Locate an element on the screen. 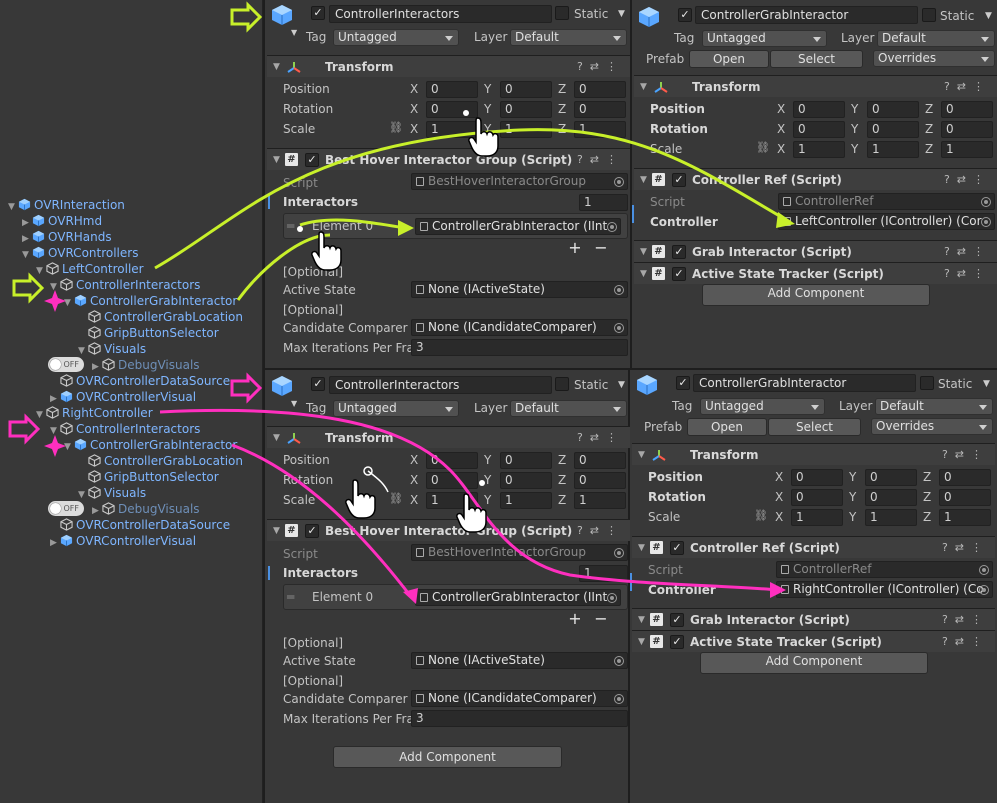  pink-pointer-arrow-bottom is located at coordinates (246, 388).